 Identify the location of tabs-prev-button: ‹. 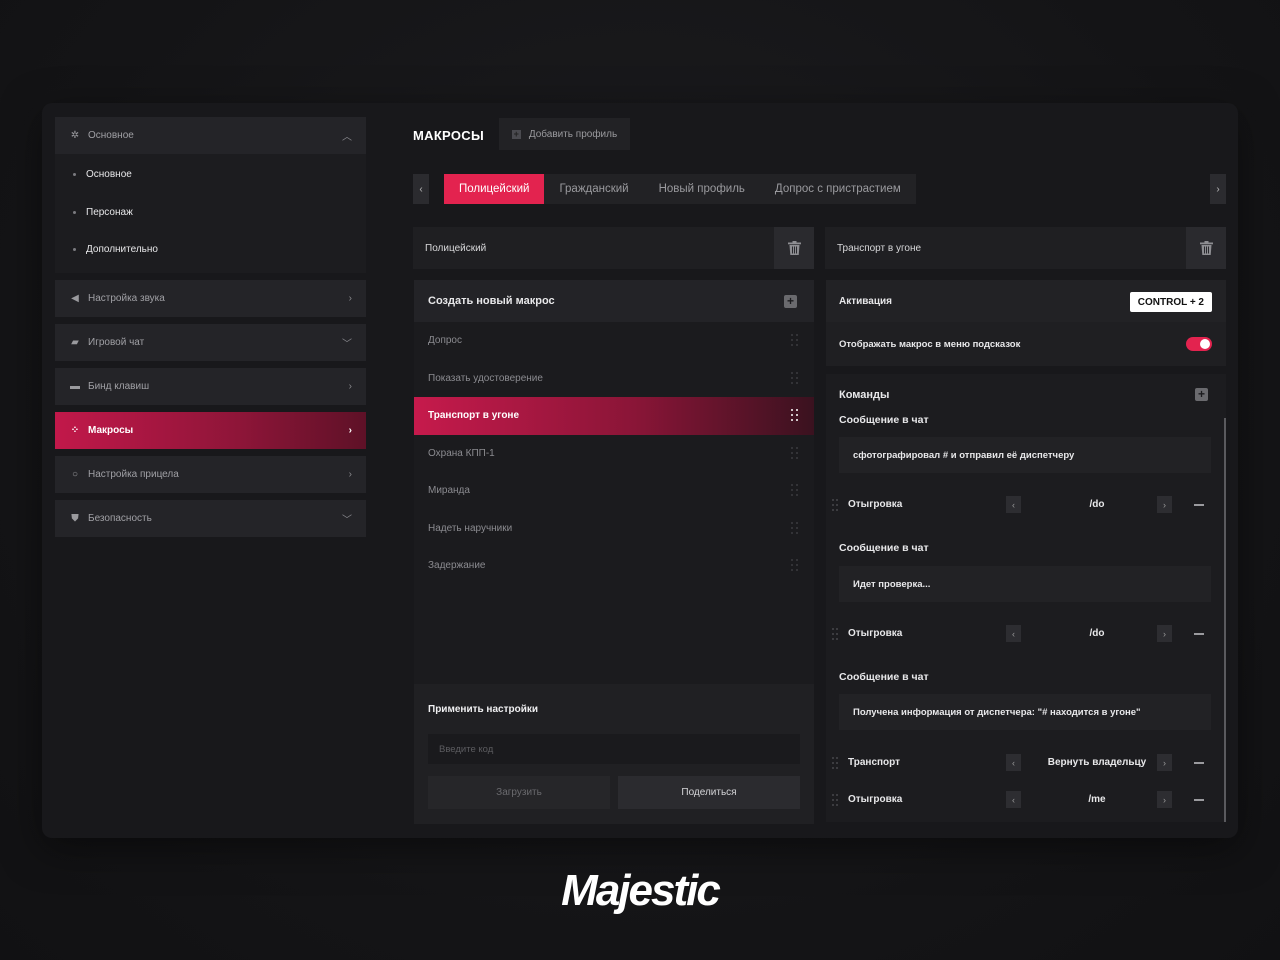
(421, 189).